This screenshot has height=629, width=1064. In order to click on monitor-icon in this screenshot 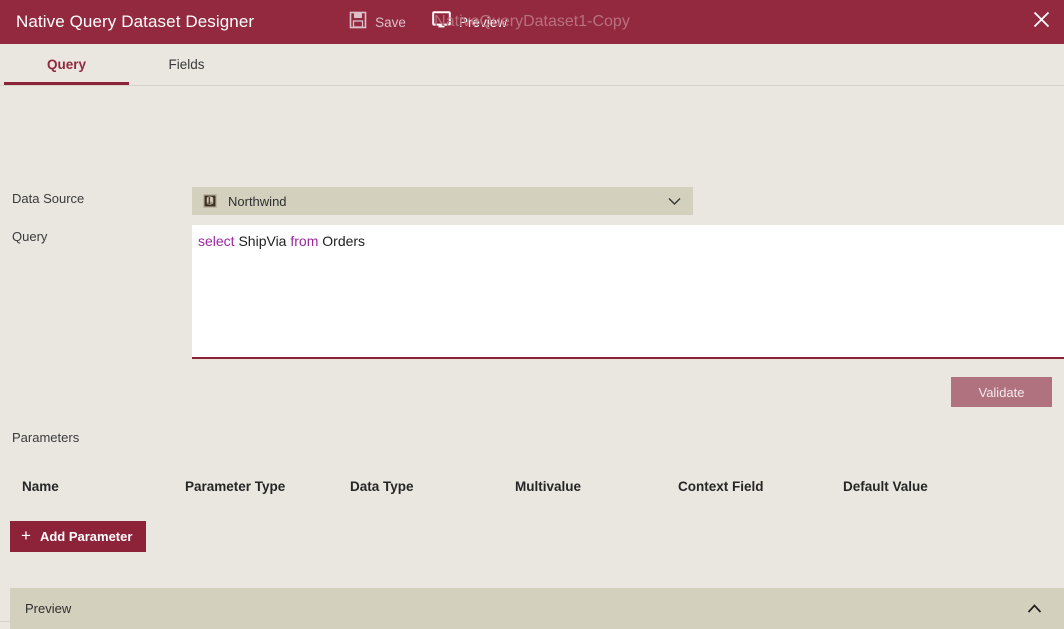, I will do `click(441, 22)`.